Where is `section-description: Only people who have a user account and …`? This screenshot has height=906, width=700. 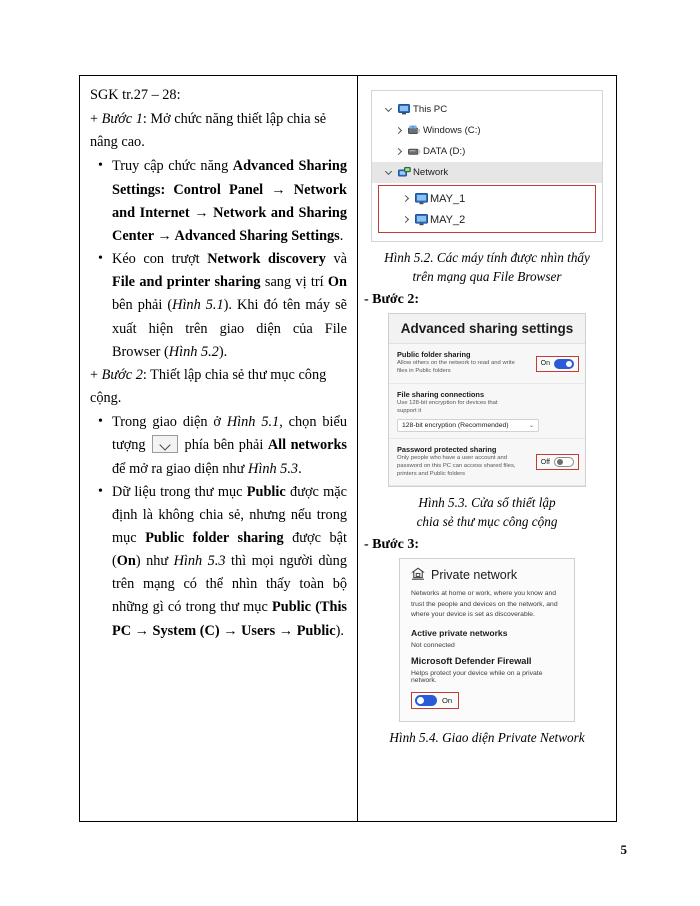 section-description: Only people who have a user account and … is located at coordinates (456, 466).